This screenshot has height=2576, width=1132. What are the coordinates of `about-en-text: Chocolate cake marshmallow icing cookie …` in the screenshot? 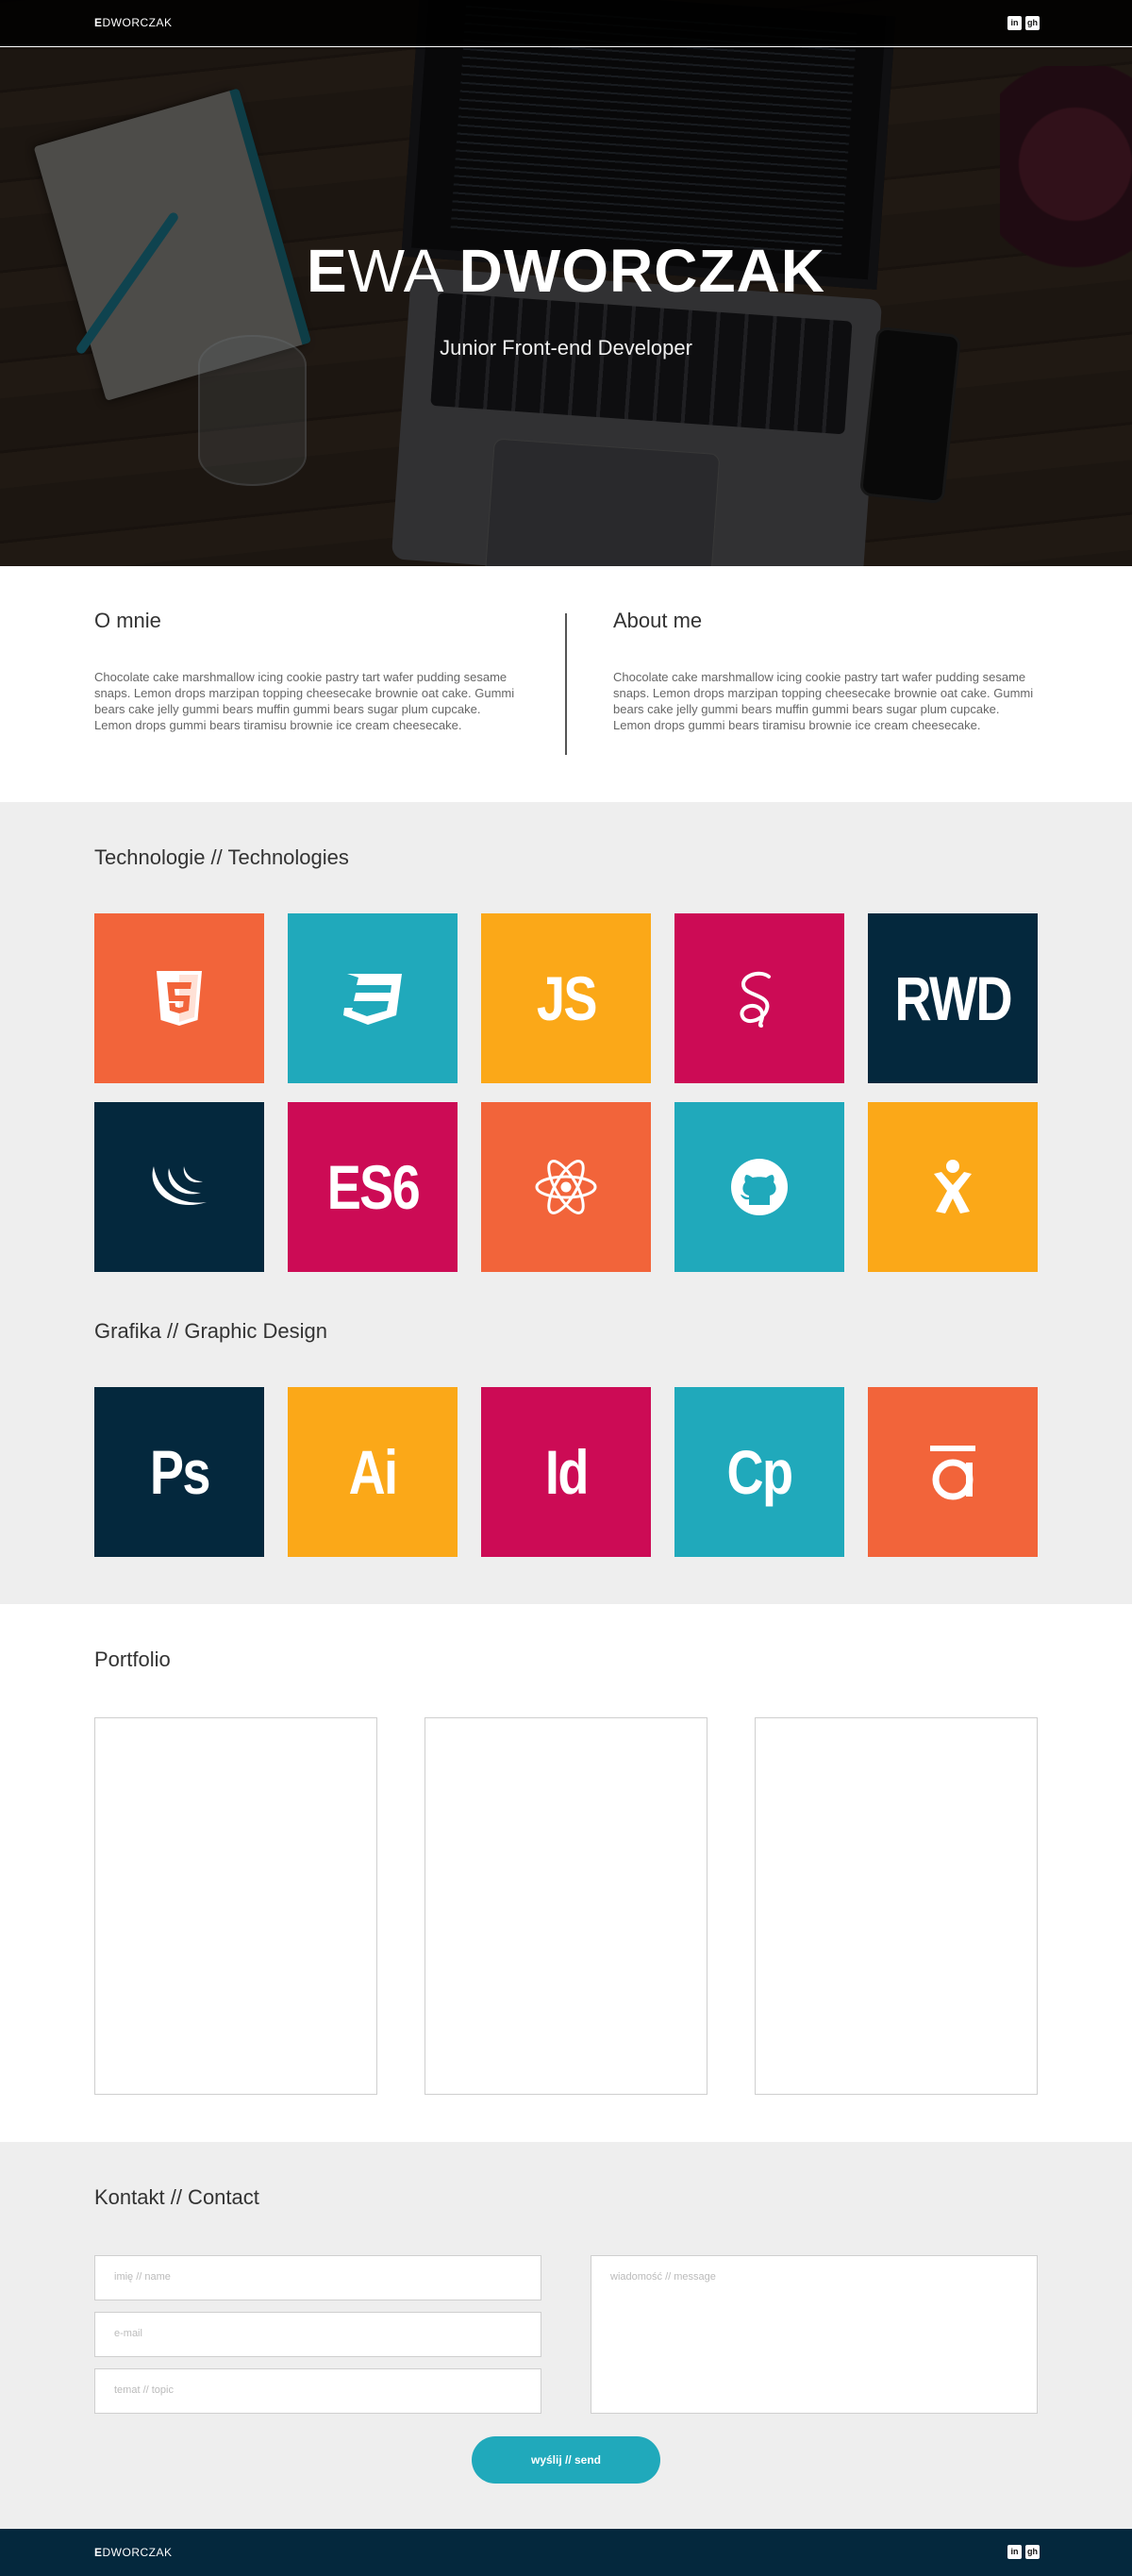 It's located at (823, 701).